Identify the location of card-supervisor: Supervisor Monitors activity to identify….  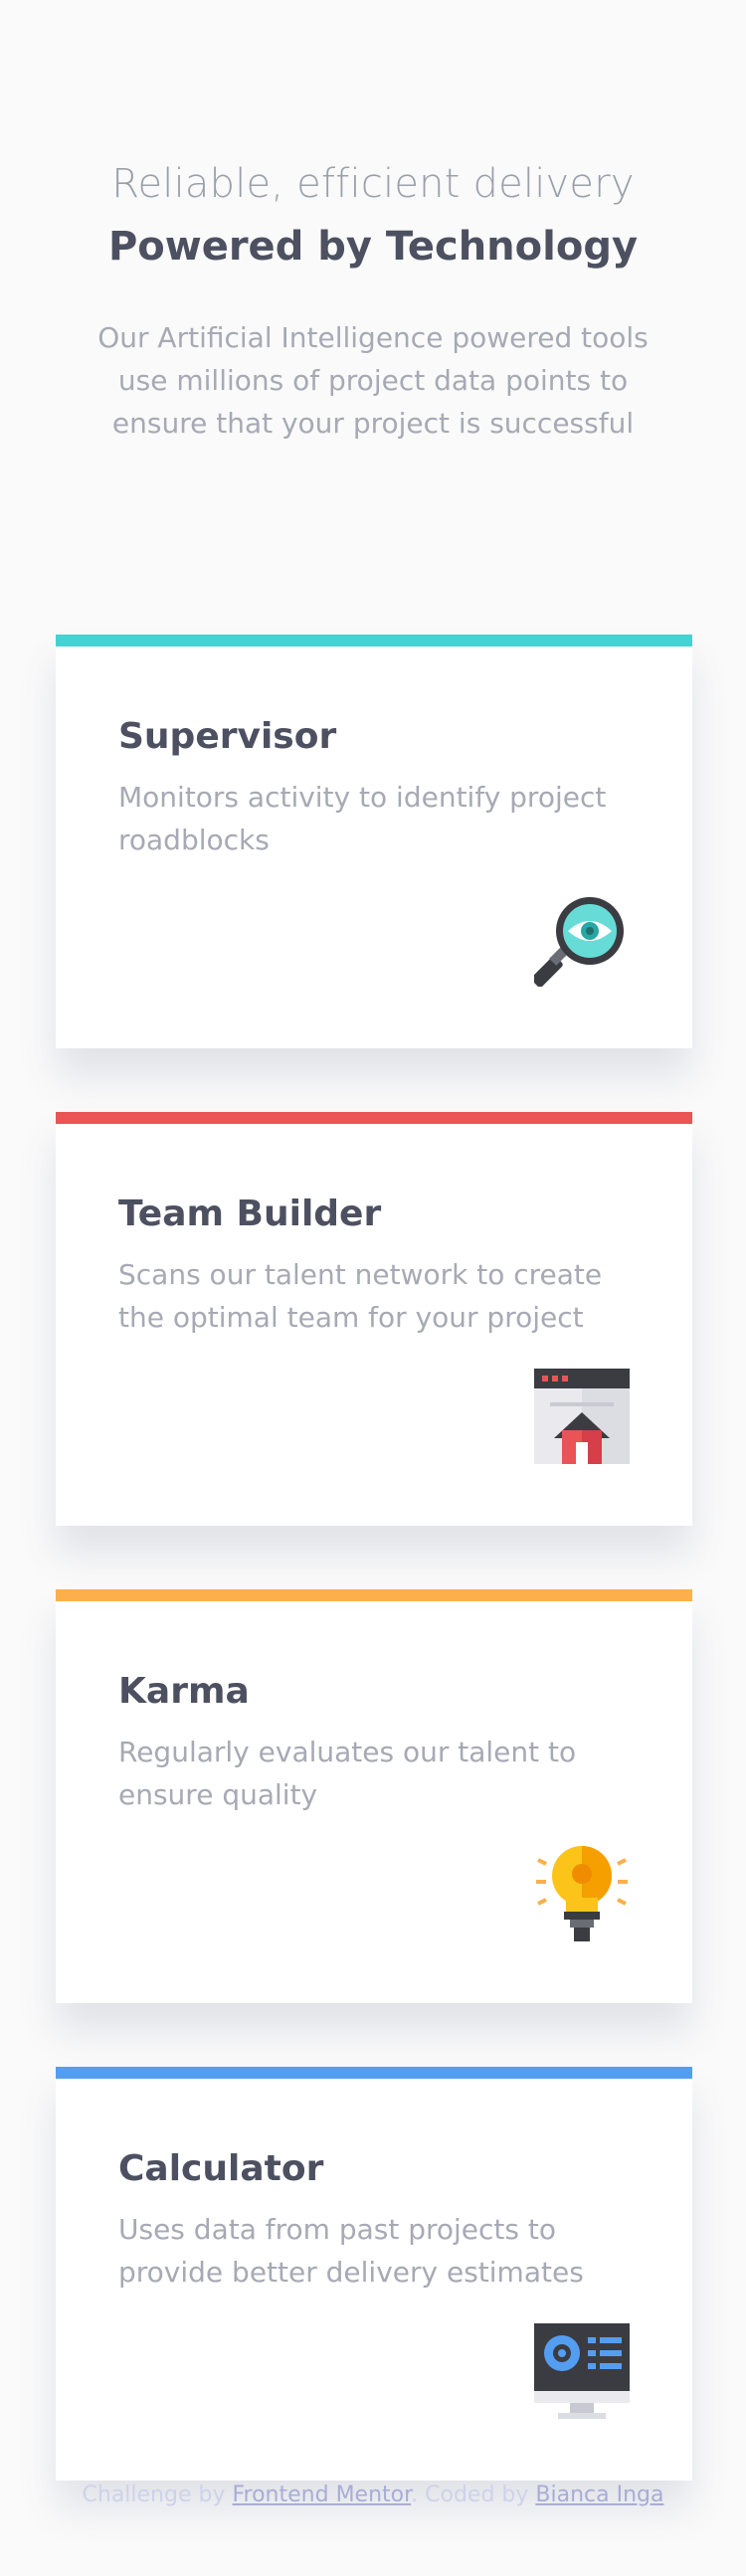
(374, 841).